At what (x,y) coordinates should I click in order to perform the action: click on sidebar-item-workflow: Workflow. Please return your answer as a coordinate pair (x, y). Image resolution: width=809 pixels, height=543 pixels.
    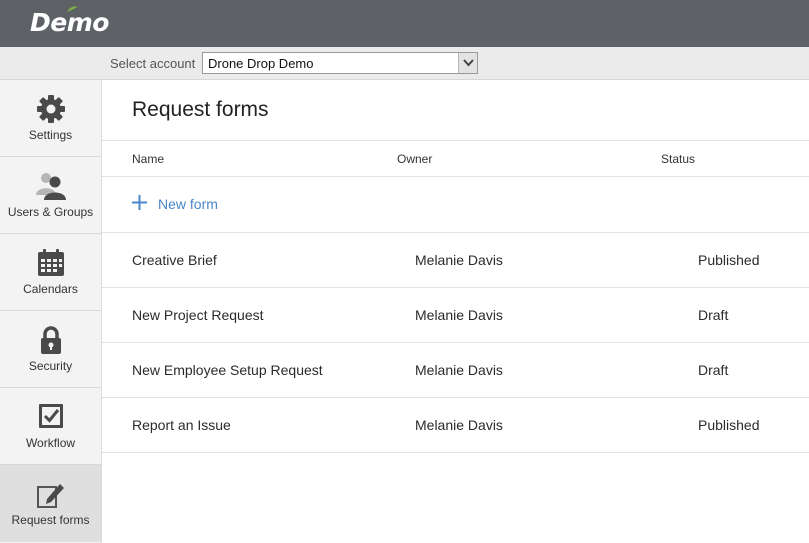
    Looking at the image, I should click on (50, 426).